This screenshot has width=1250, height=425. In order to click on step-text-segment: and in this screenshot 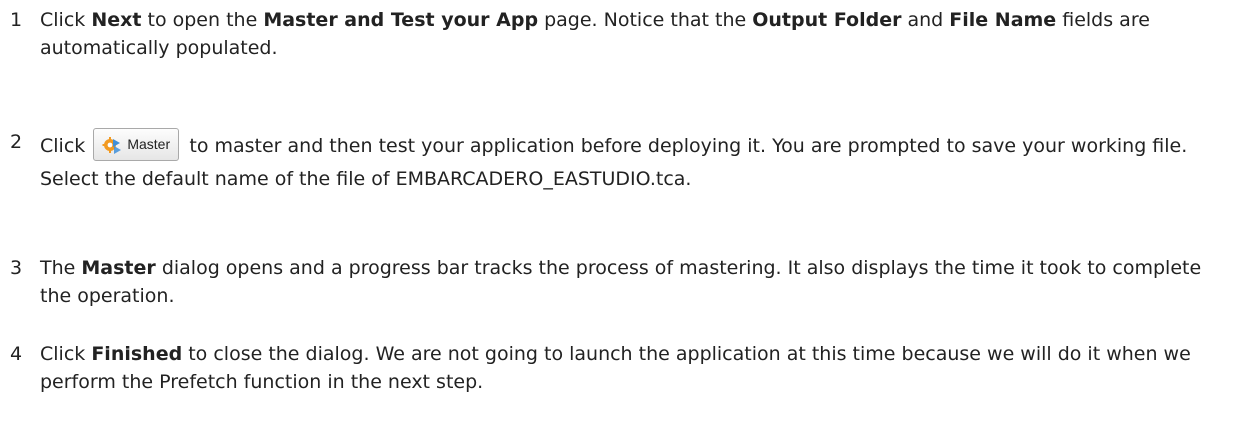, I will do `click(925, 20)`.